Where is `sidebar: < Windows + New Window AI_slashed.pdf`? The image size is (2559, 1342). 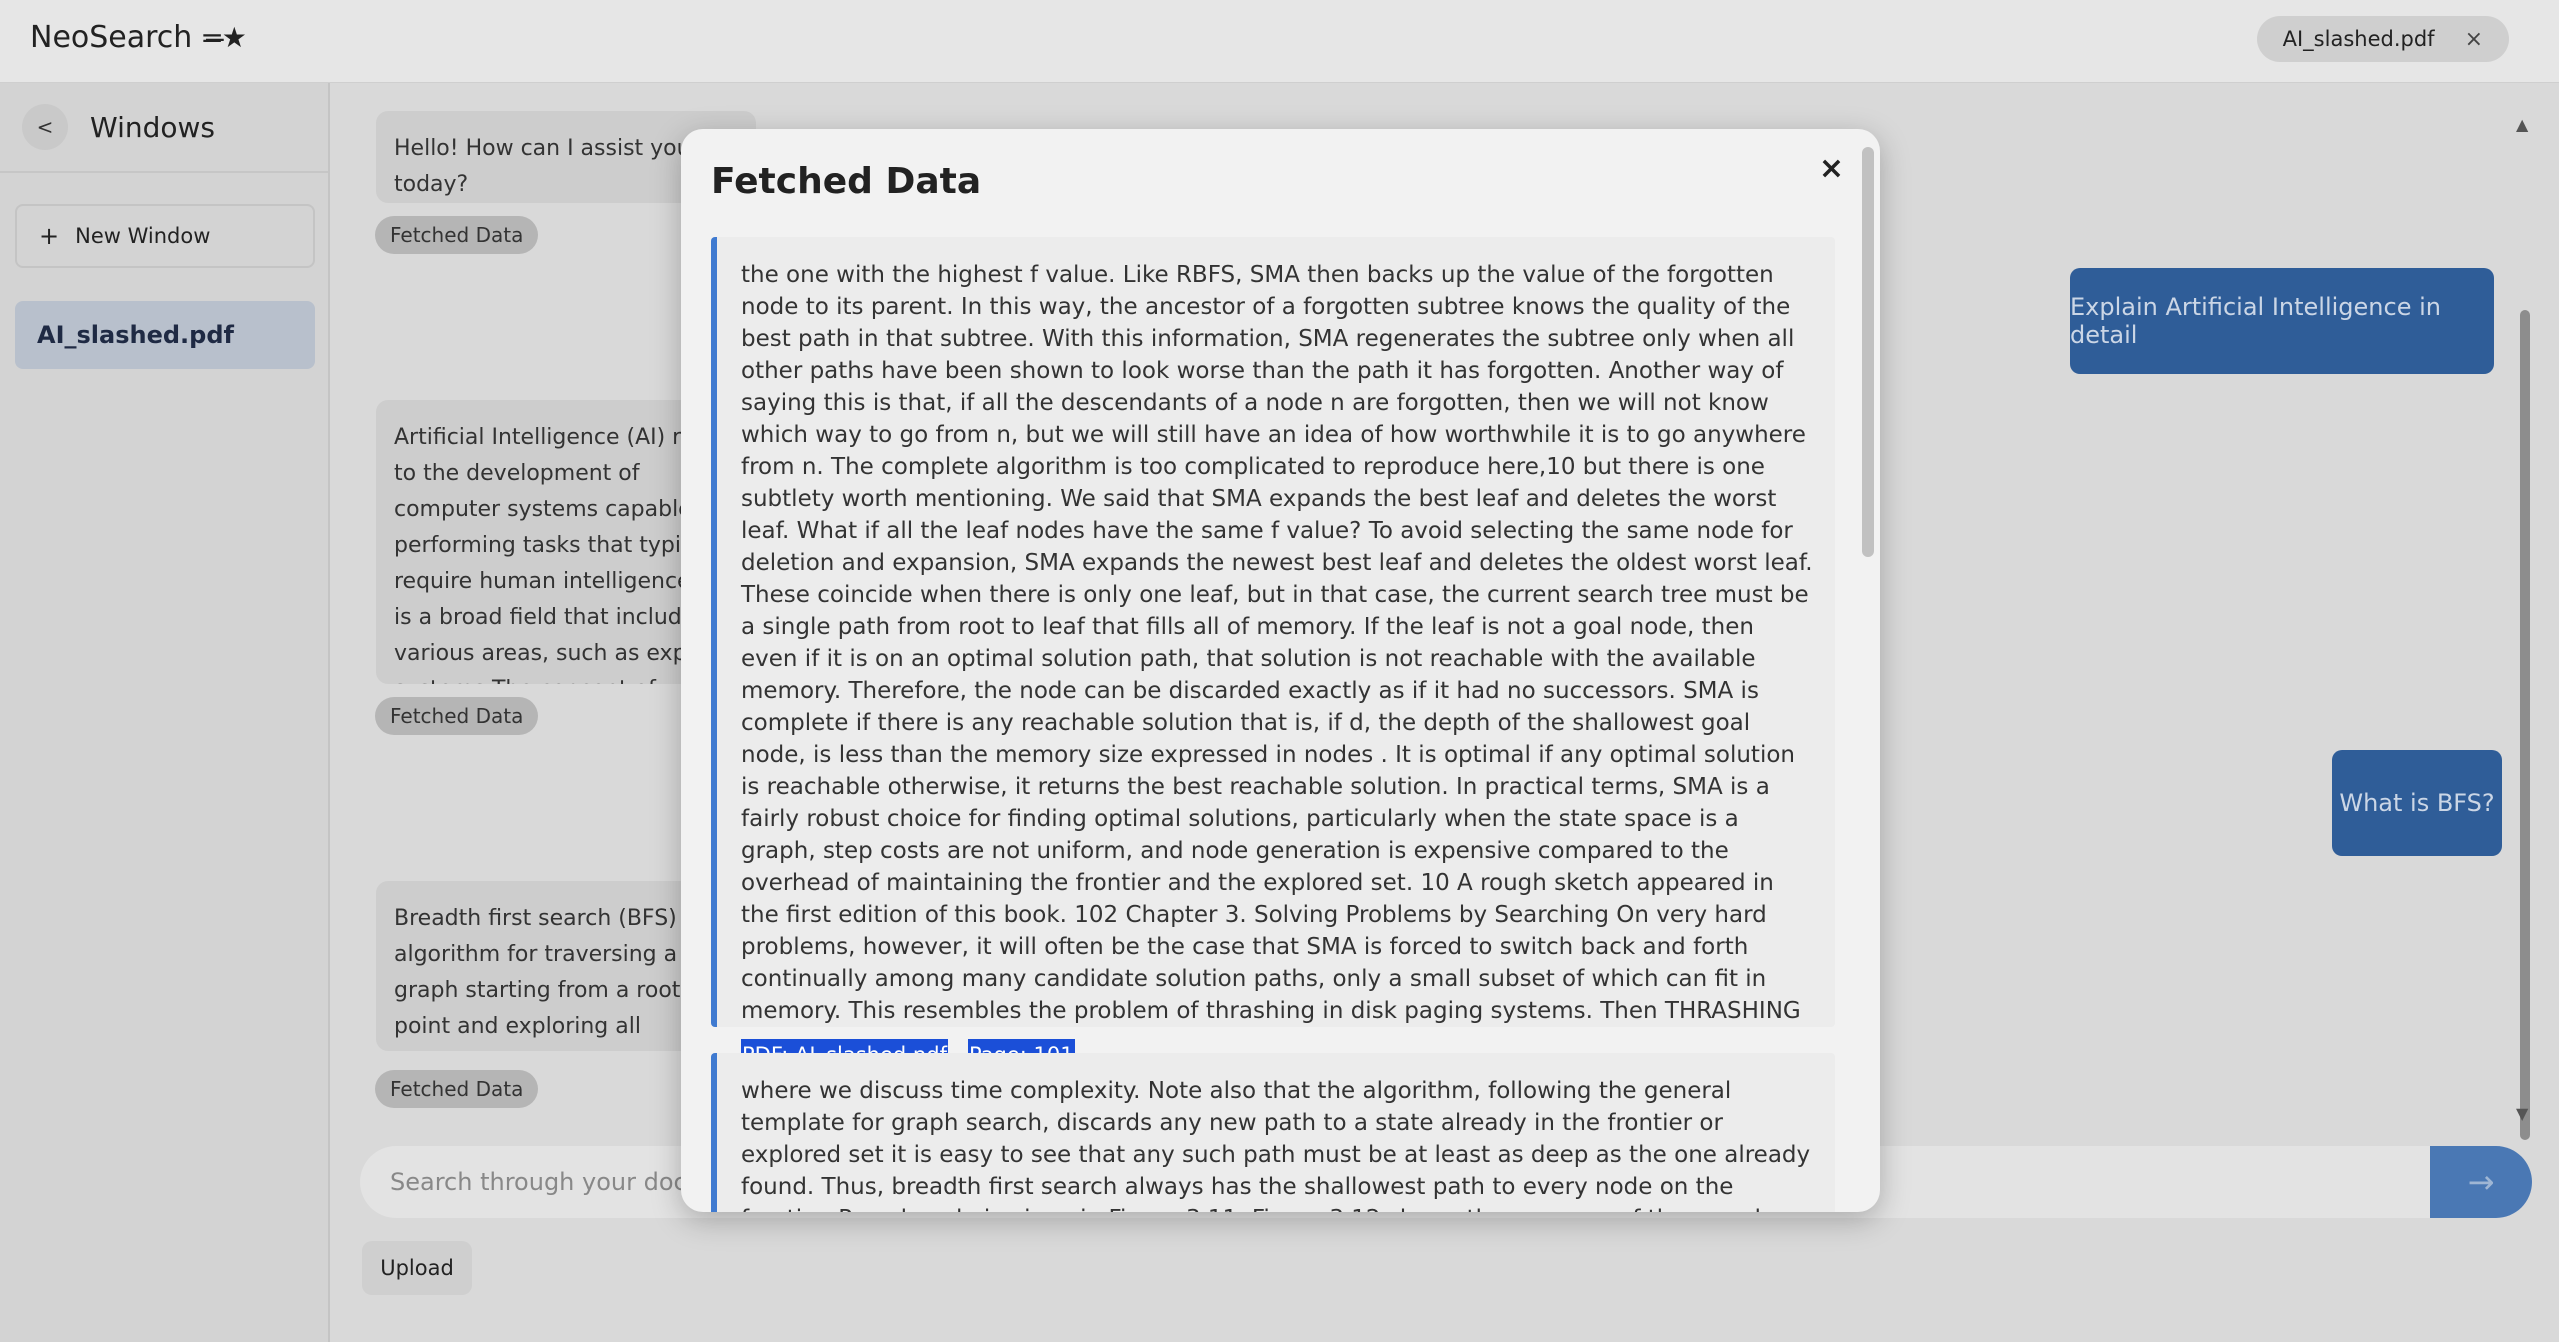 sidebar: < Windows + New Window AI_slashed.pdf is located at coordinates (165, 712).